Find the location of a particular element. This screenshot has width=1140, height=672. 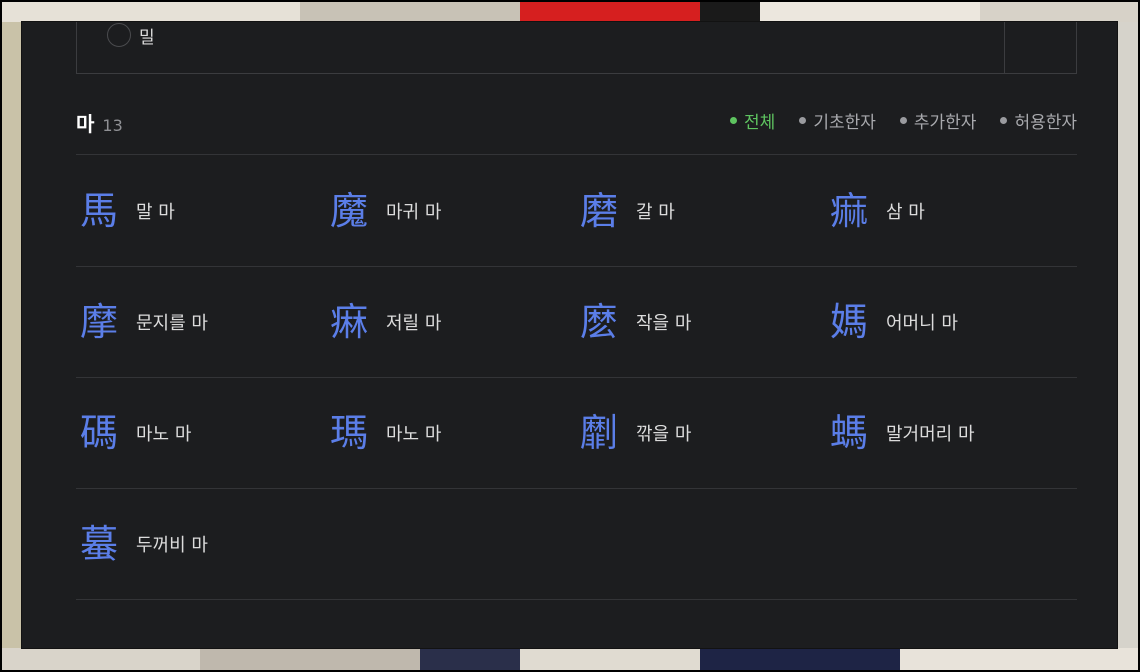

section-title: 마 is located at coordinates (85, 124).